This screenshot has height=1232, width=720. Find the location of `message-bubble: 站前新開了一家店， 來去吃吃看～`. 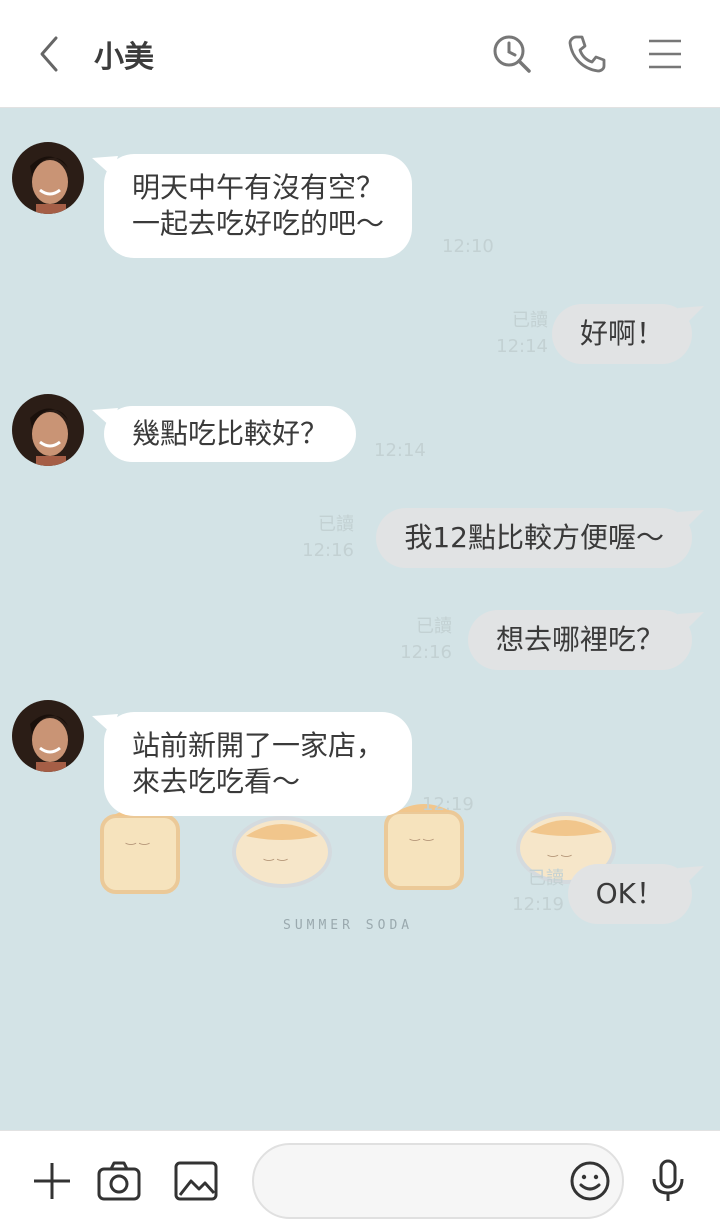

message-bubble: 站前新開了一家店， 來去吃吃看～ is located at coordinates (252, 764).